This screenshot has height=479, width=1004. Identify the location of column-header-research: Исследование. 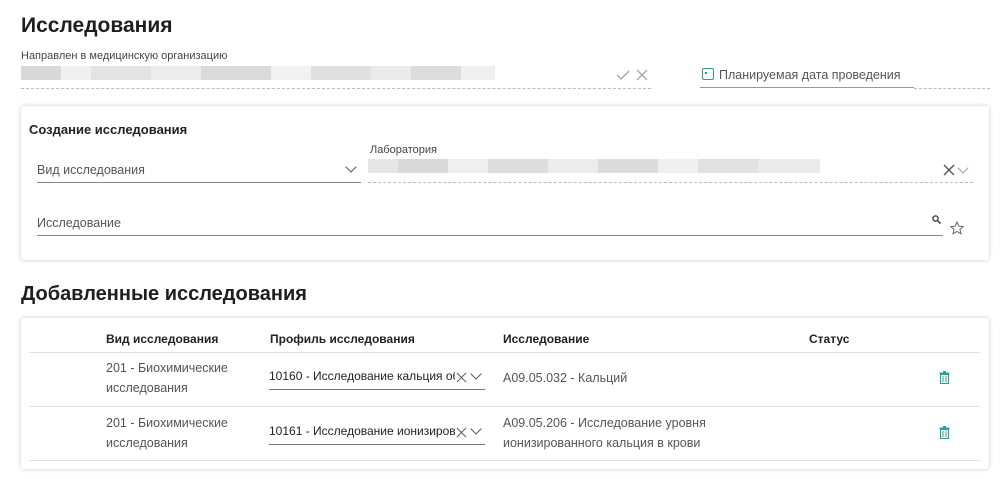
(546, 339).